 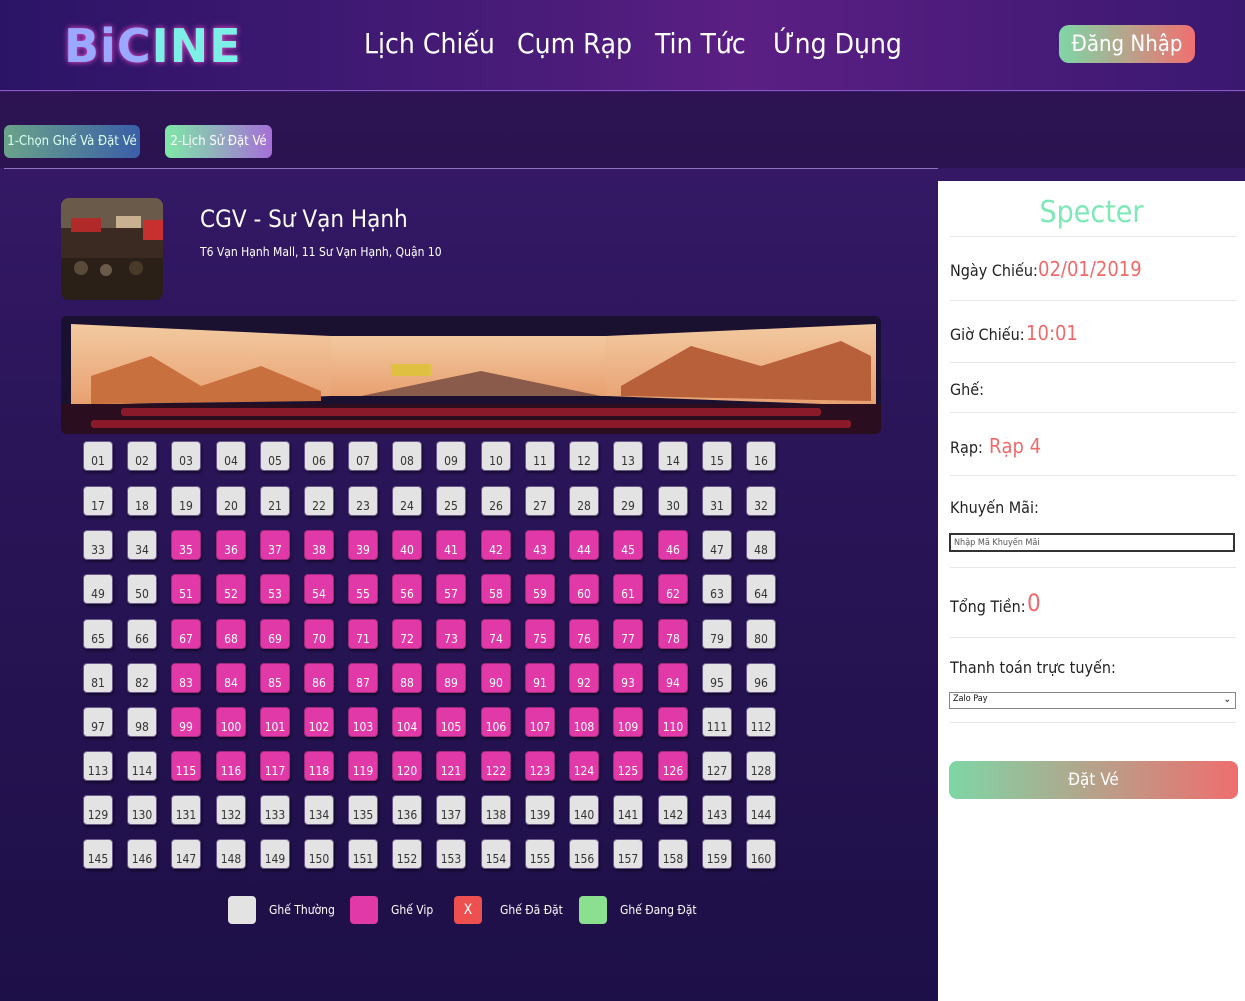 What do you see at coordinates (275, 678) in the screenshot?
I see `seat-85: 85` at bounding box center [275, 678].